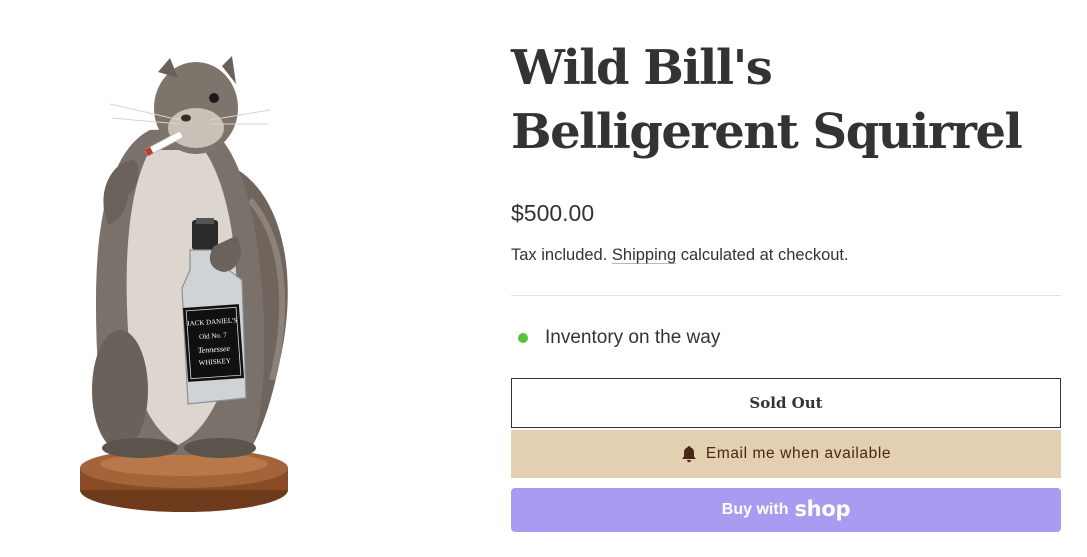 The image size is (1087, 557). What do you see at coordinates (633, 337) in the screenshot?
I see `inventory-status-text: Inventory on the way` at bounding box center [633, 337].